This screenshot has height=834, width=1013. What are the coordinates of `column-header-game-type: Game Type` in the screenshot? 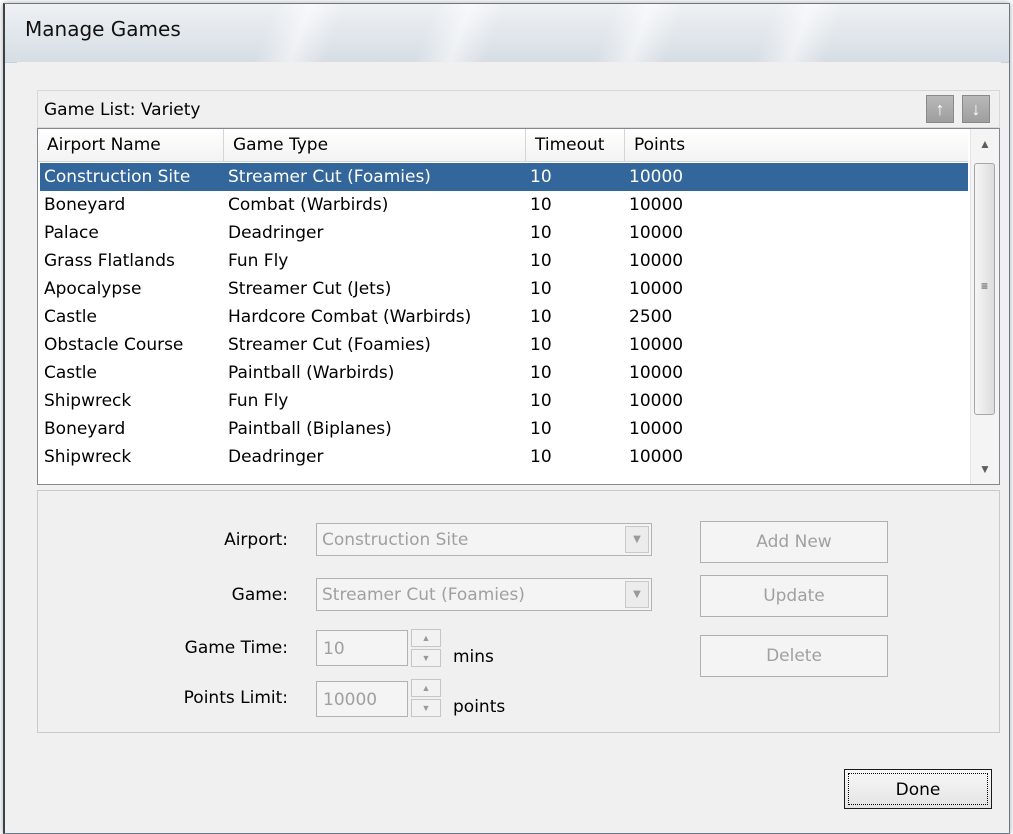 It's located at (375, 145).